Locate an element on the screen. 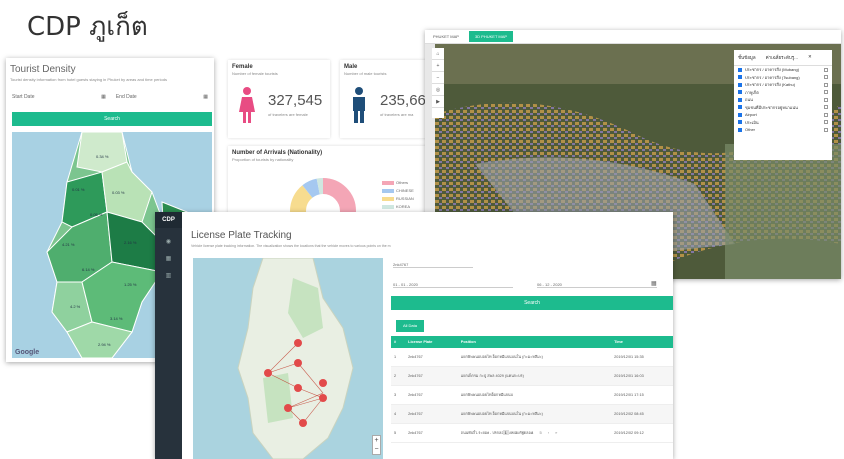 The image size is (844, 459). map-label: 6.14 % is located at coordinates (88, 269).